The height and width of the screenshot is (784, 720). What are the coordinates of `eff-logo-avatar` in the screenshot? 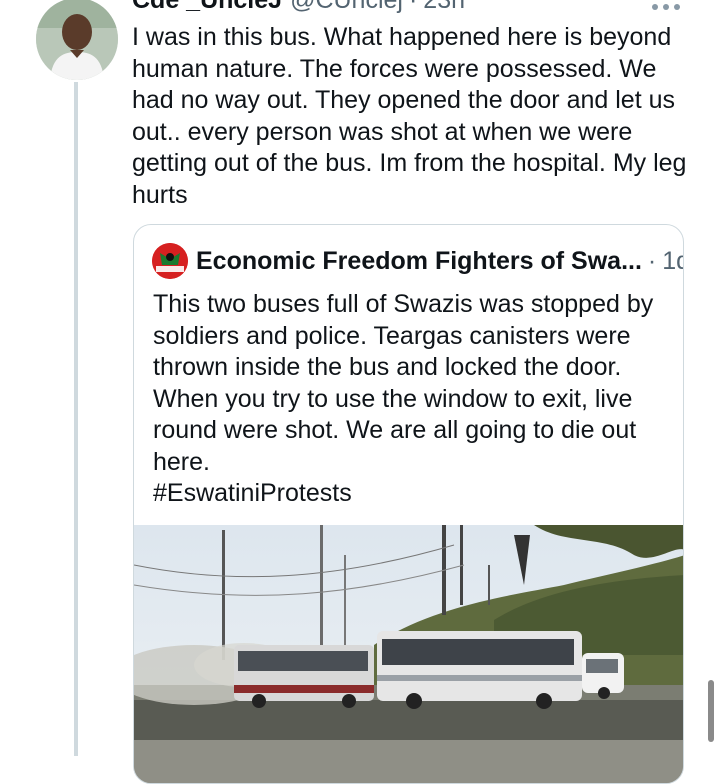 It's located at (170, 261).